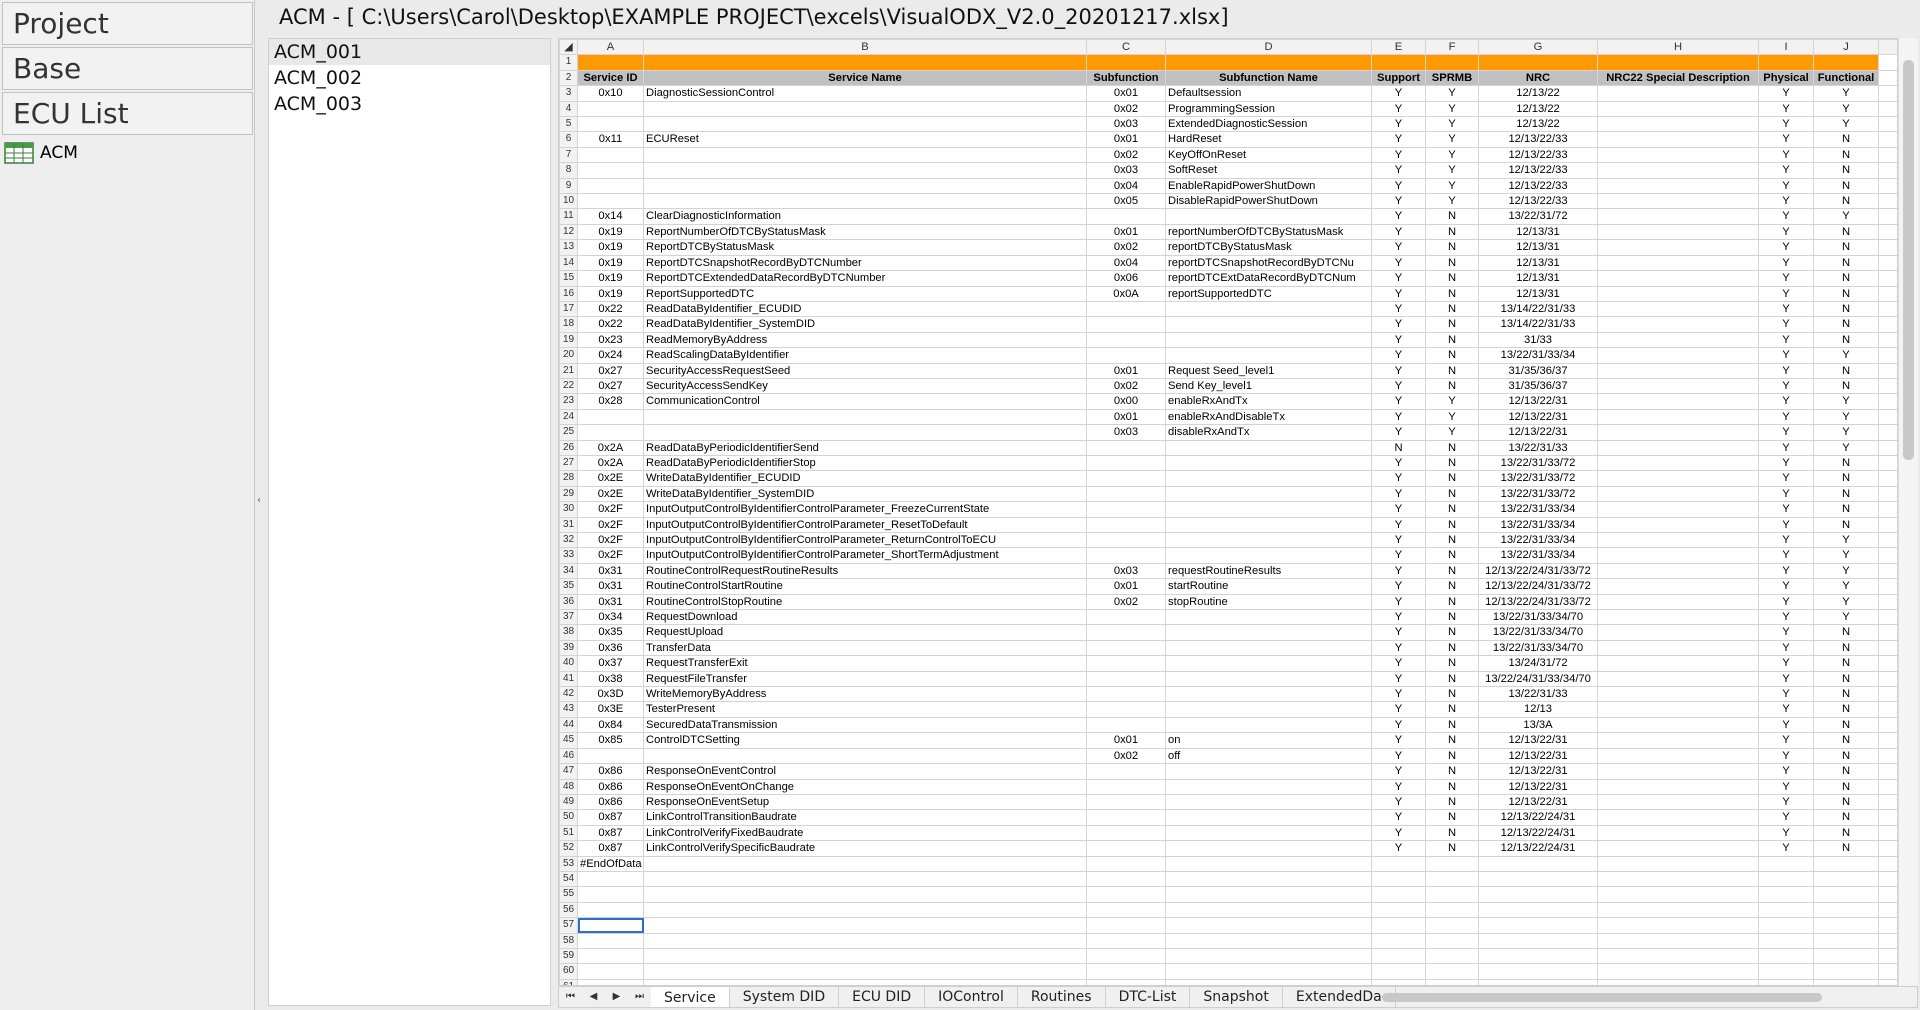 This screenshot has width=1920, height=1010. I want to click on grid-cell: 0x04, so click(1126, 263).